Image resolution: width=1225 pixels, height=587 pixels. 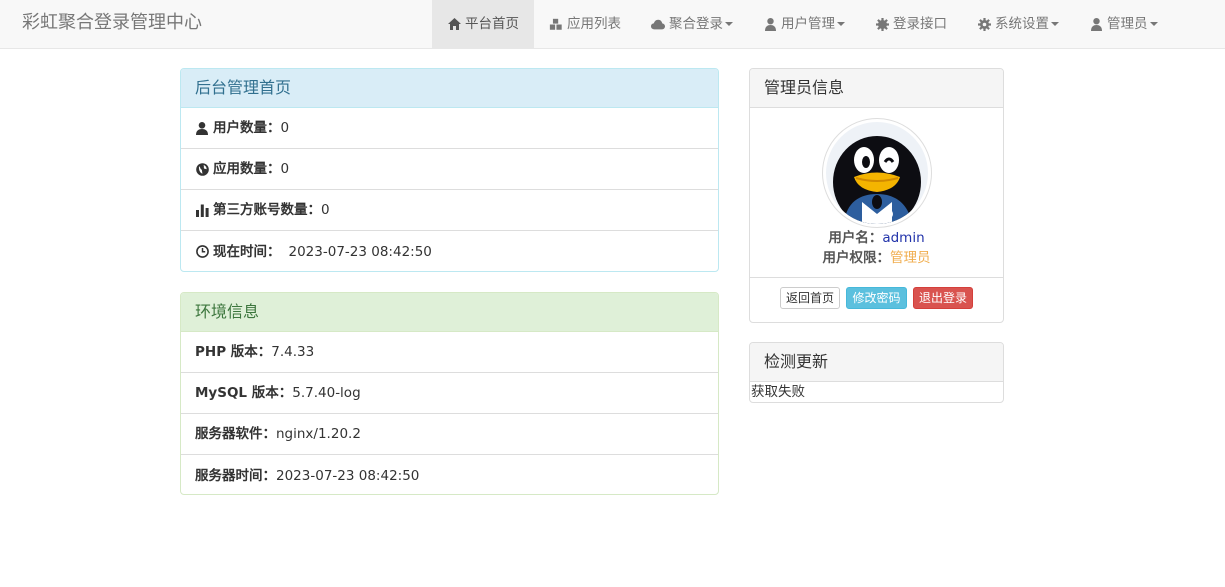 I want to click on third-party-count-label: 第三方账号数量：, so click(x=267, y=210).